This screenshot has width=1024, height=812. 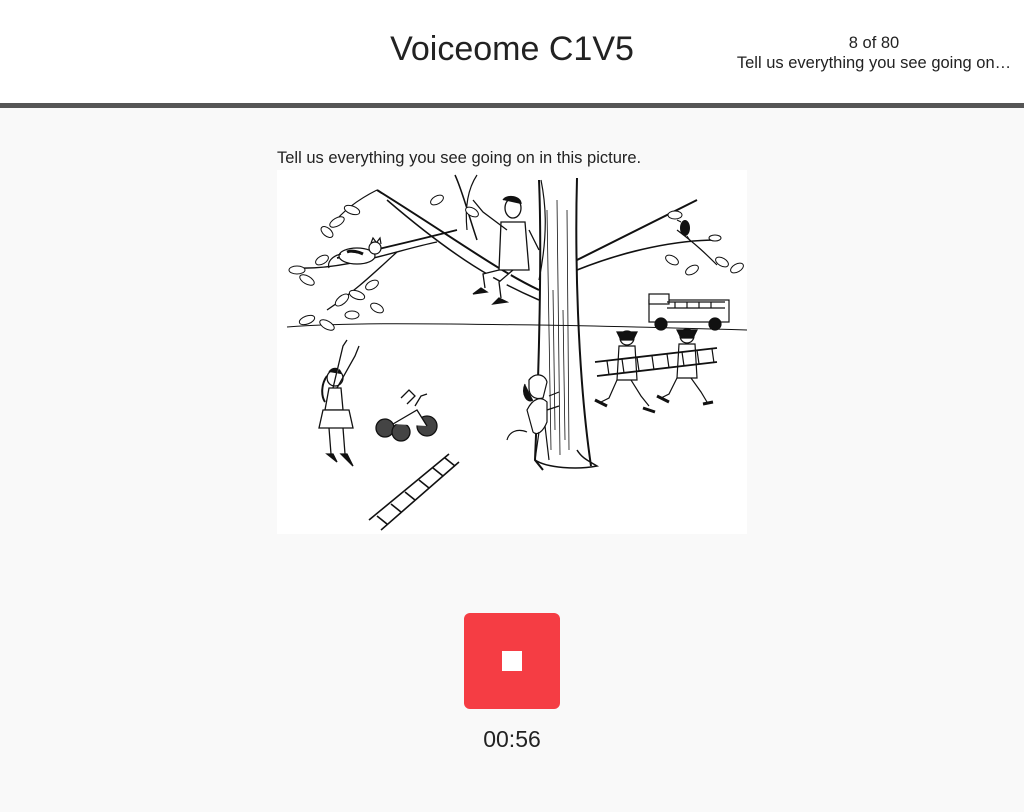 I want to click on tricycle-figure, so click(x=406, y=415).